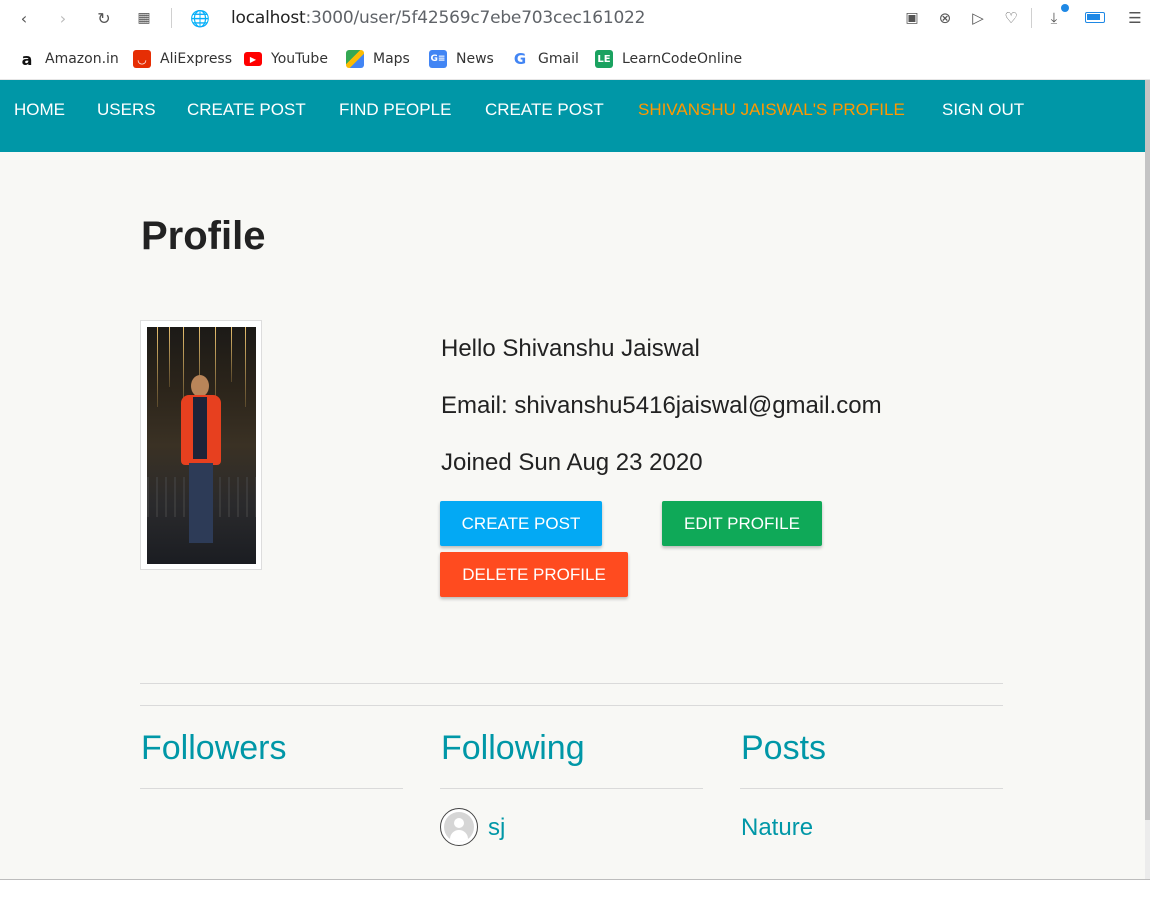 The image size is (1150, 899). What do you see at coordinates (544, 110) in the screenshot?
I see `nav-create-post-2: CREATE POST` at bounding box center [544, 110].